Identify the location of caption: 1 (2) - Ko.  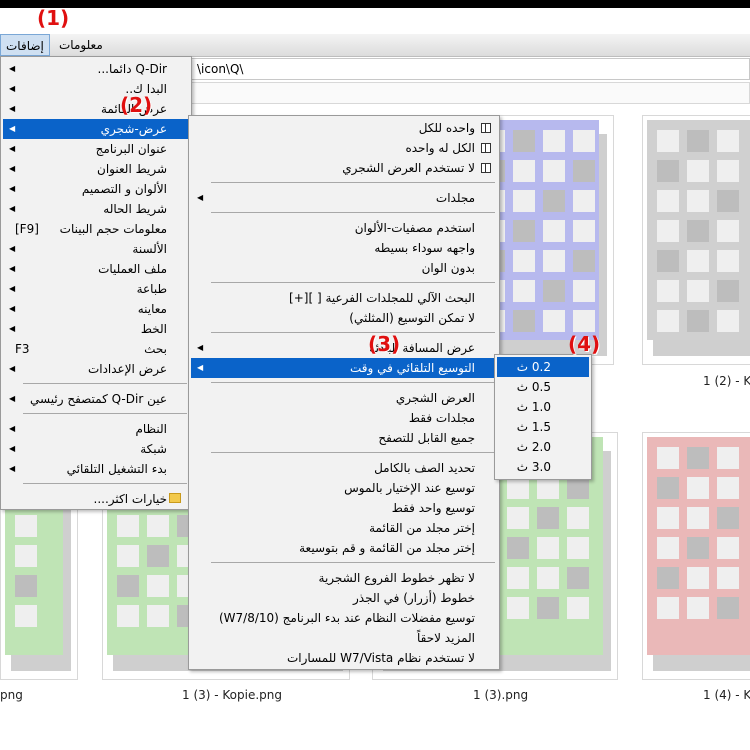
(726, 381).